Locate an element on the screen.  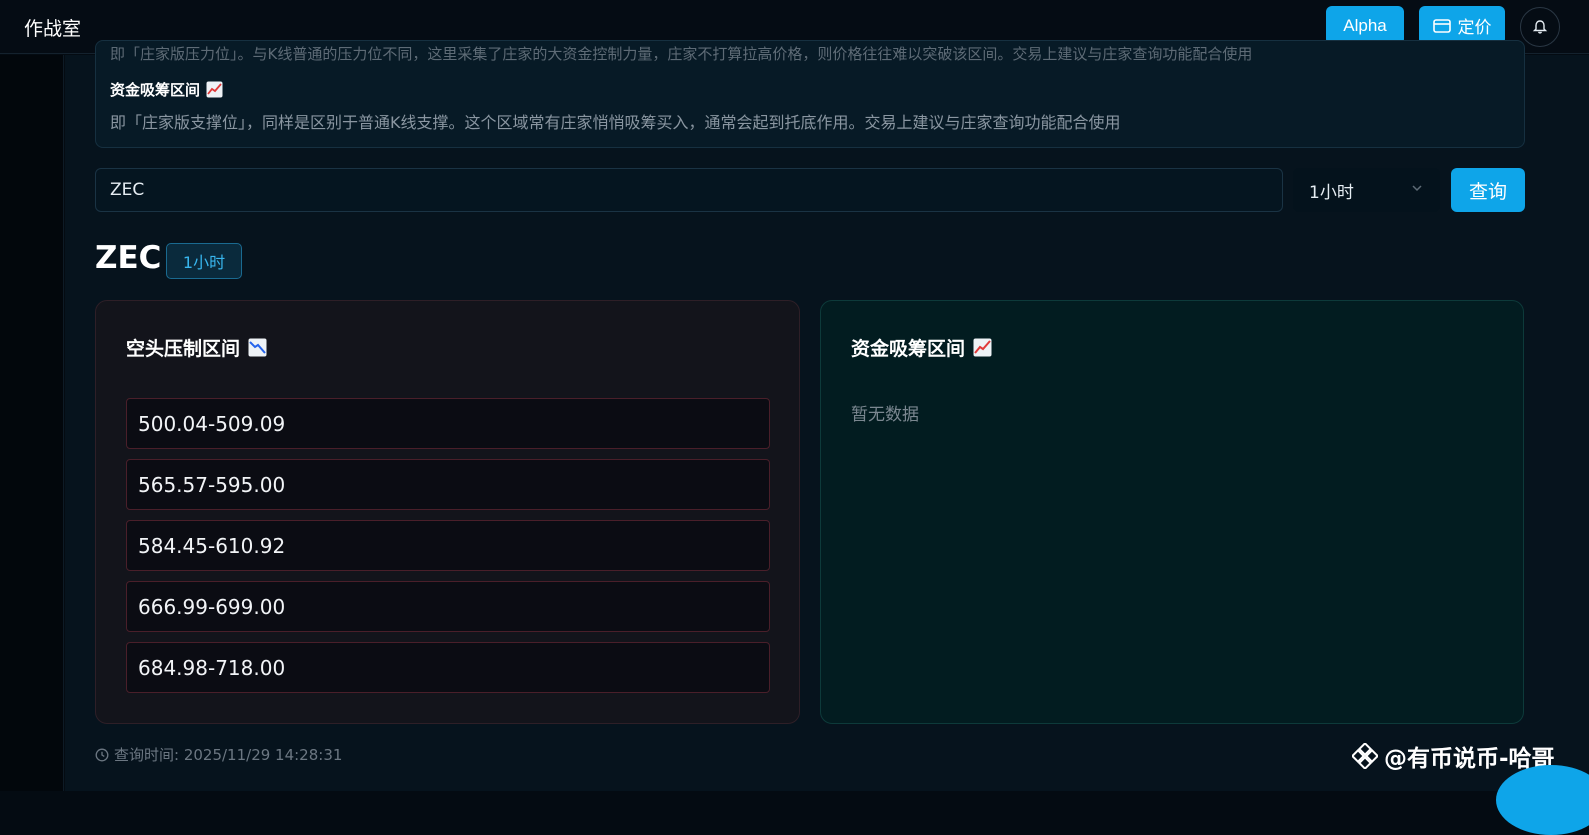
query-time: 查询时间: 2025/11/29 14:28:31 is located at coordinates (218, 754).